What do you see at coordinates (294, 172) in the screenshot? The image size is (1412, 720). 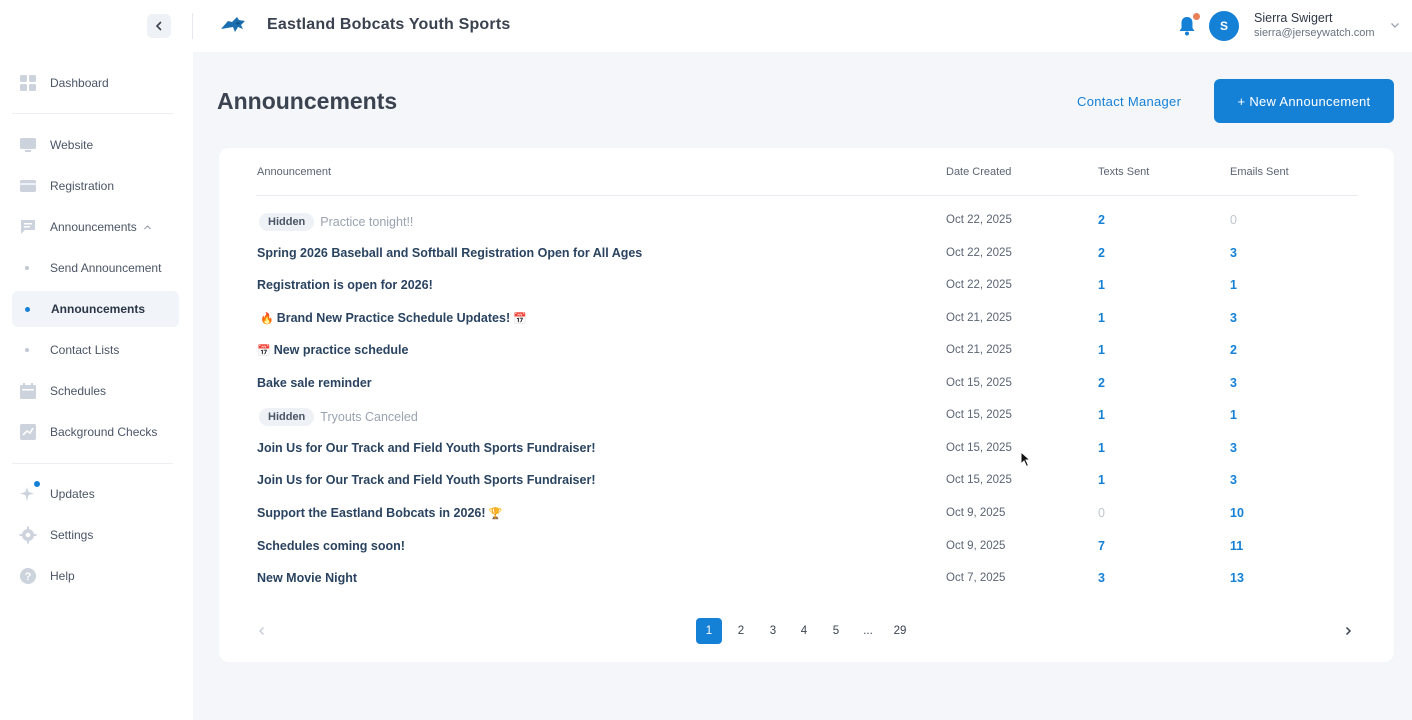 I see `column-header-announcement: Announcement` at bounding box center [294, 172].